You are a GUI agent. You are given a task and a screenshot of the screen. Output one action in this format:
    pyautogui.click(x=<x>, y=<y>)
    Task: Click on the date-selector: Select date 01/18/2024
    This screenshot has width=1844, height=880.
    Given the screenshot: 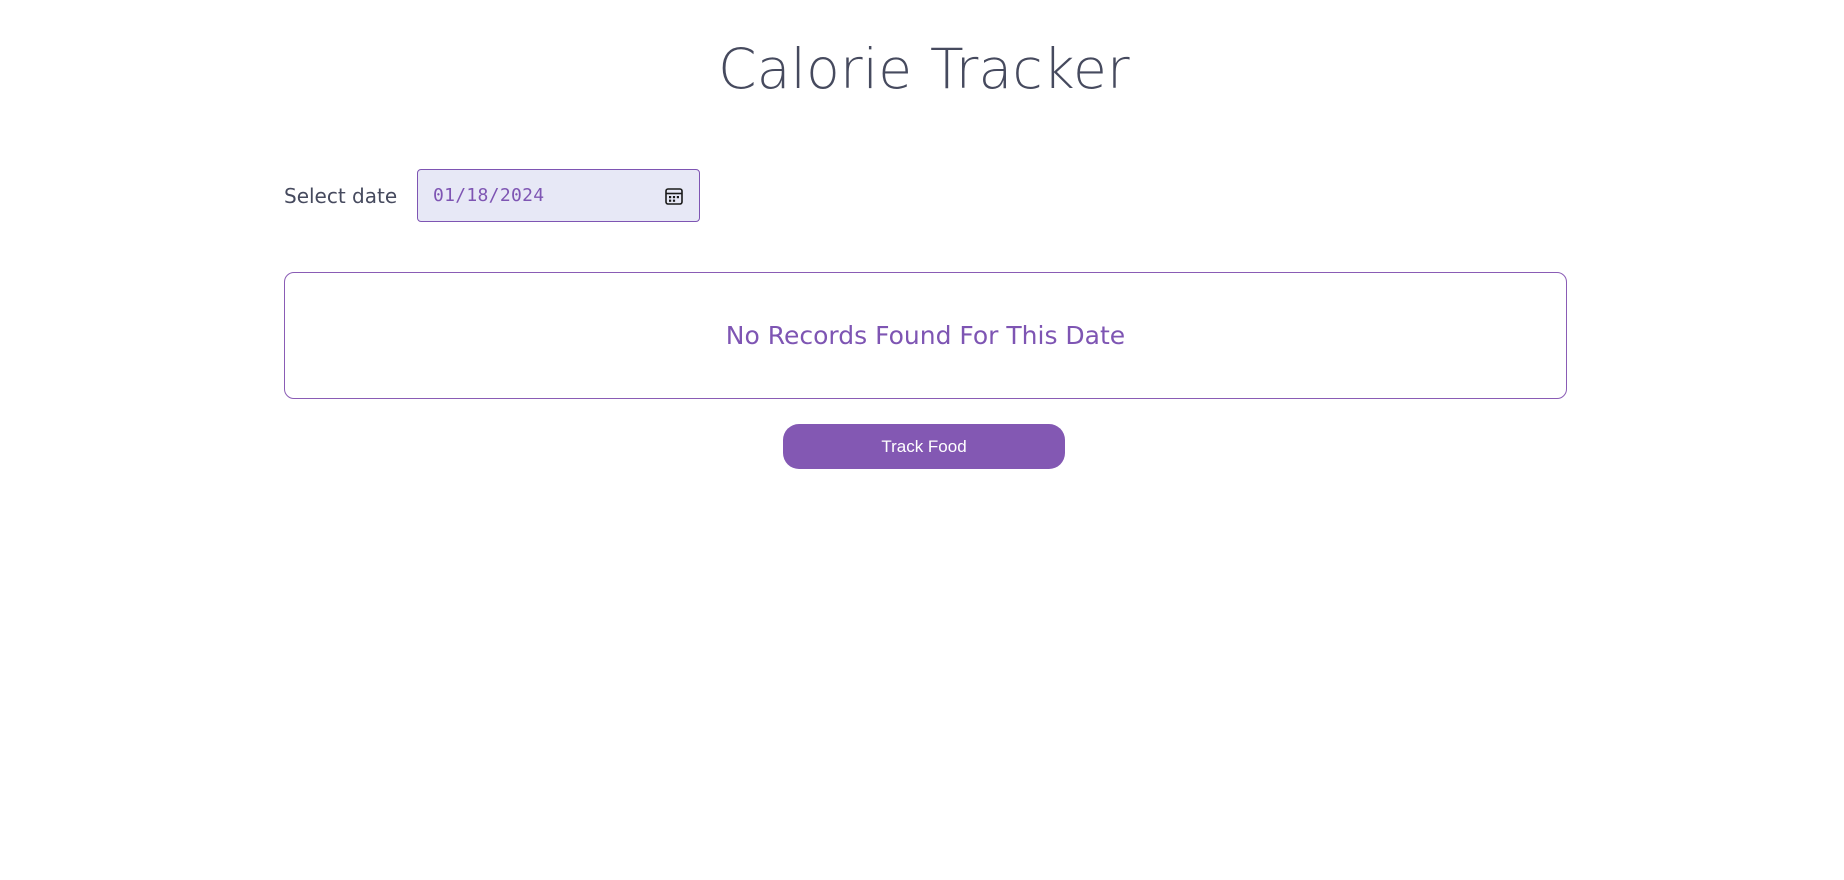 What is the action you would take?
    pyautogui.click(x=492, y=195)
    